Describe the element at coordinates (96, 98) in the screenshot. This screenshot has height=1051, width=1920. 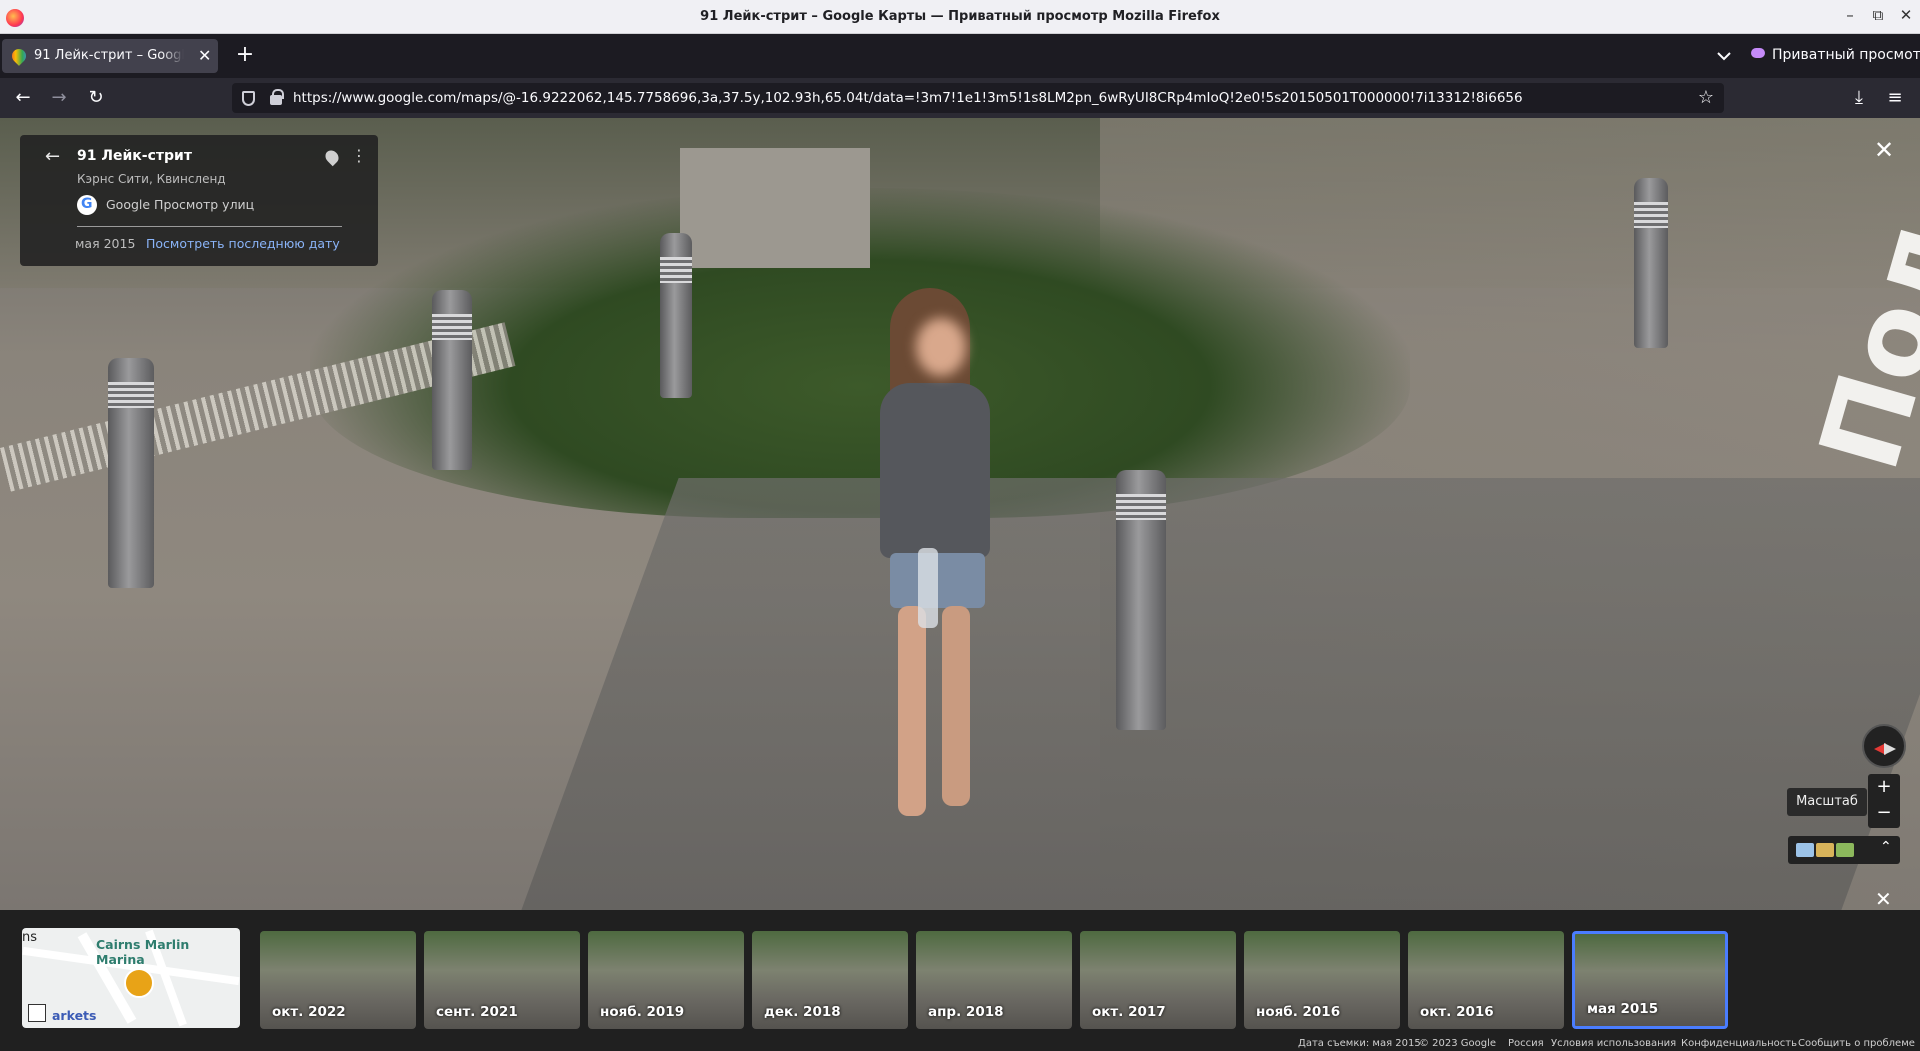
I see `reload-button: ↻` at that location.